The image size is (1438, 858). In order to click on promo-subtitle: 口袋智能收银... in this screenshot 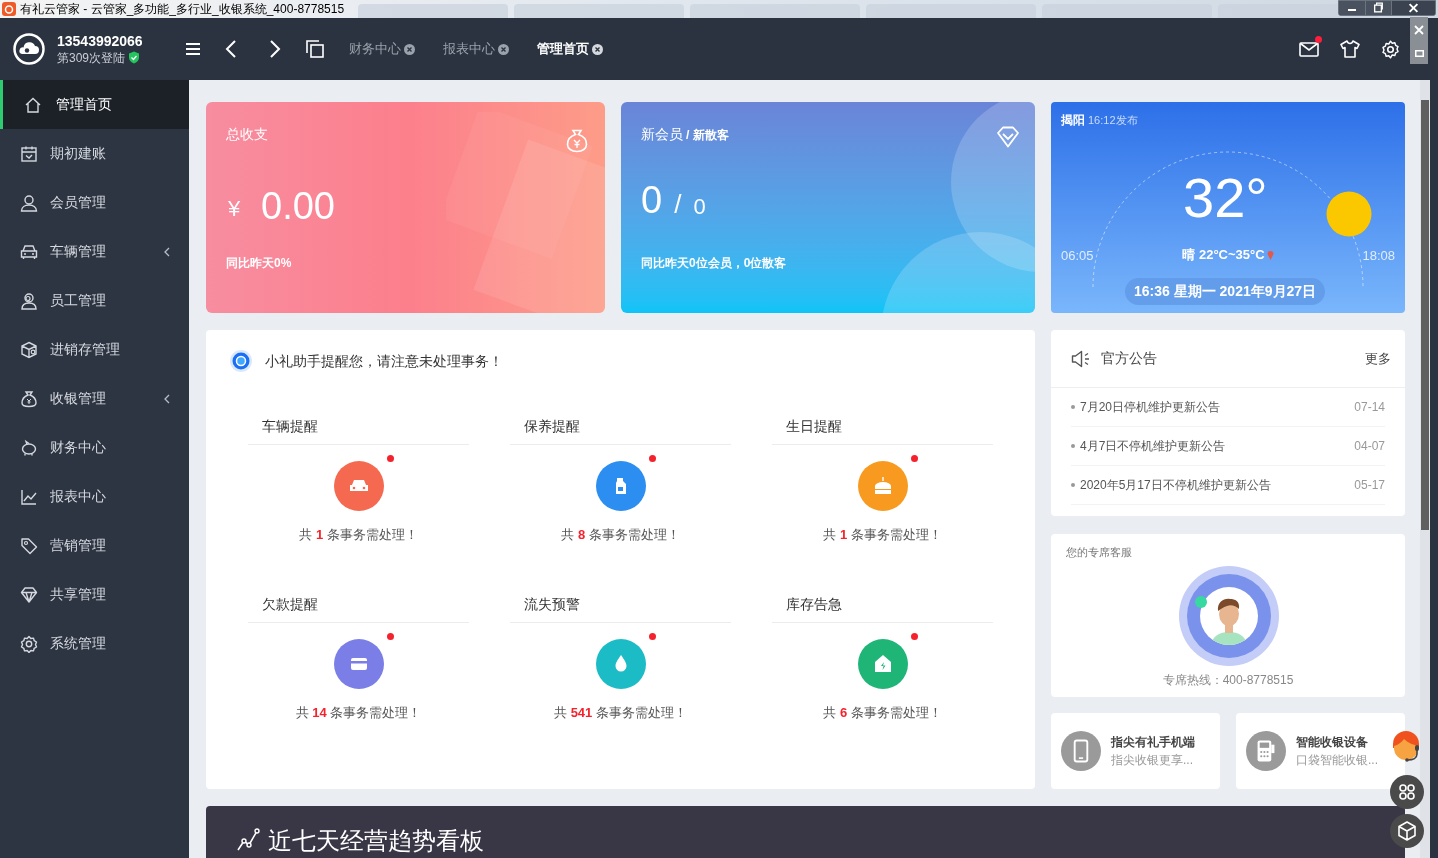, I will do `click(1337, 760)`.